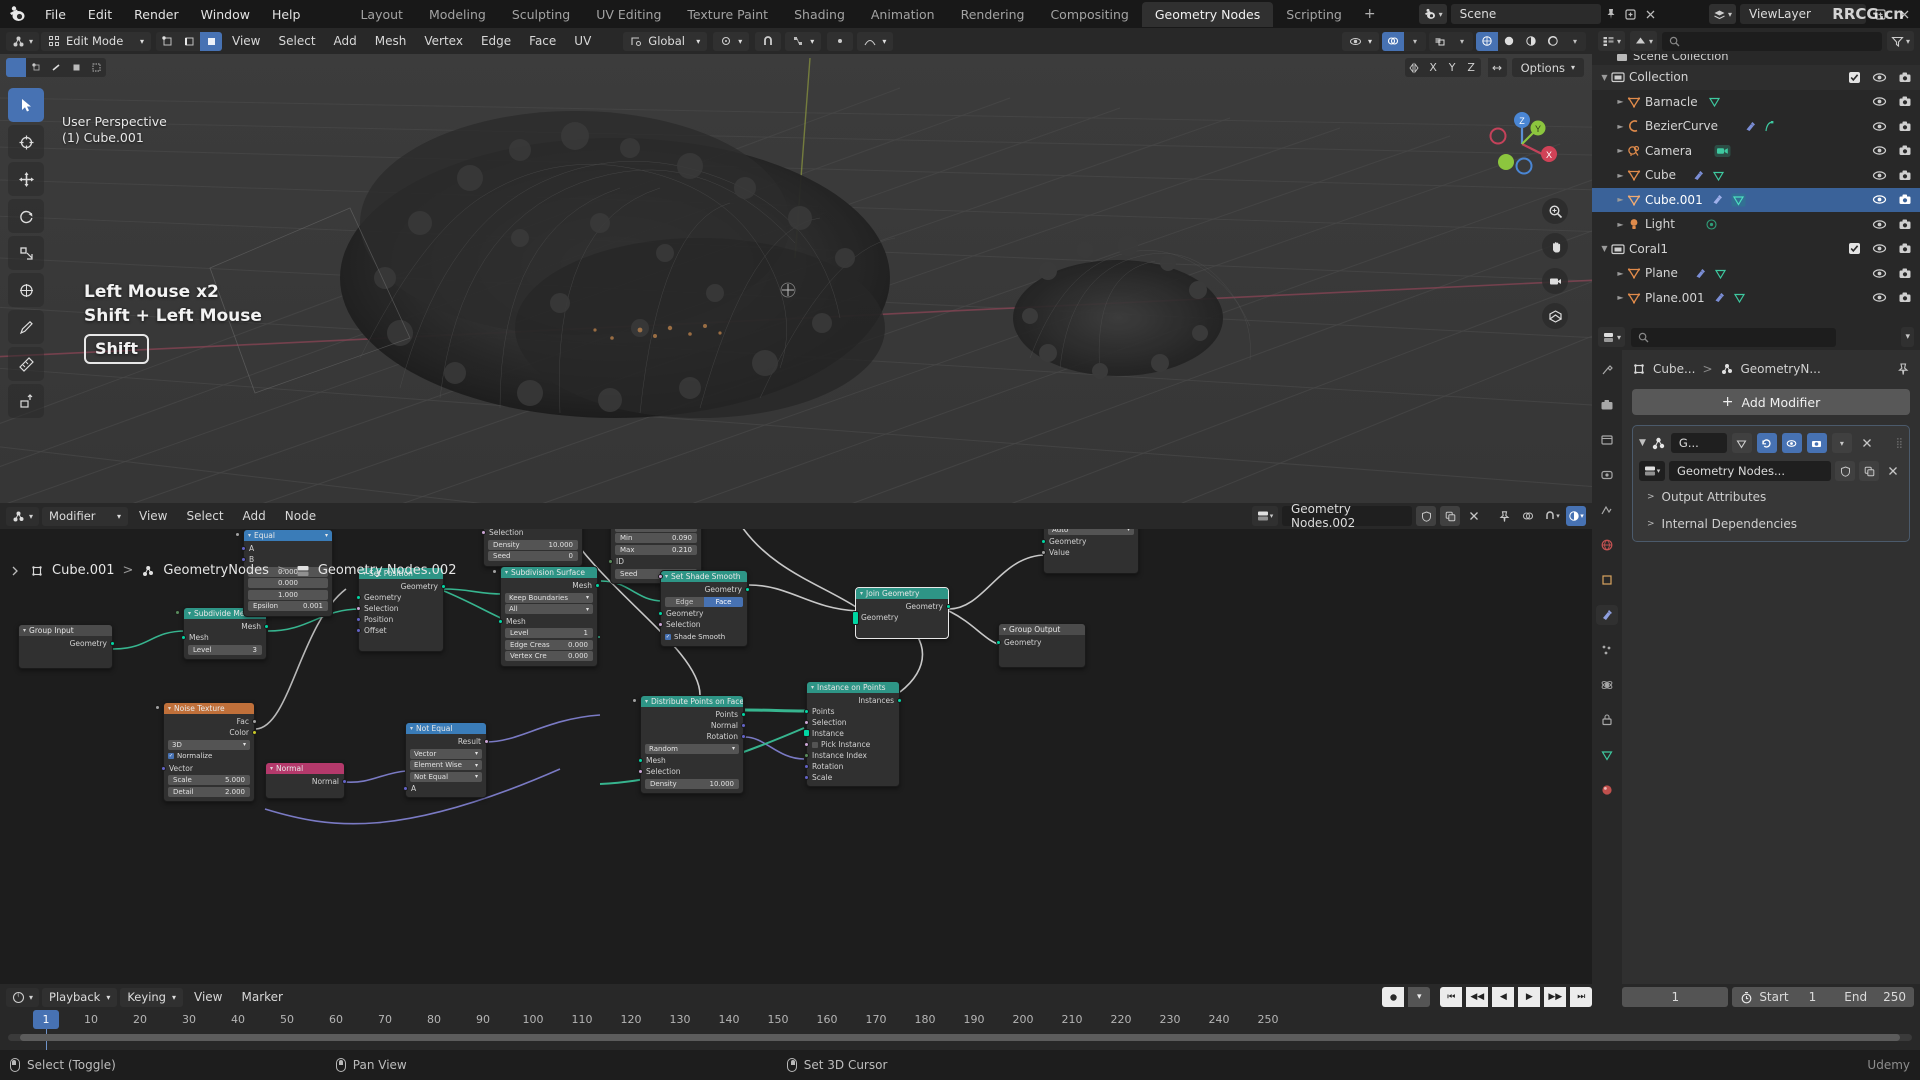  What do you see at coordinates (1555, 211) in the screenshot?
I see `zoom-icon` at bounding box center [1555, 211].